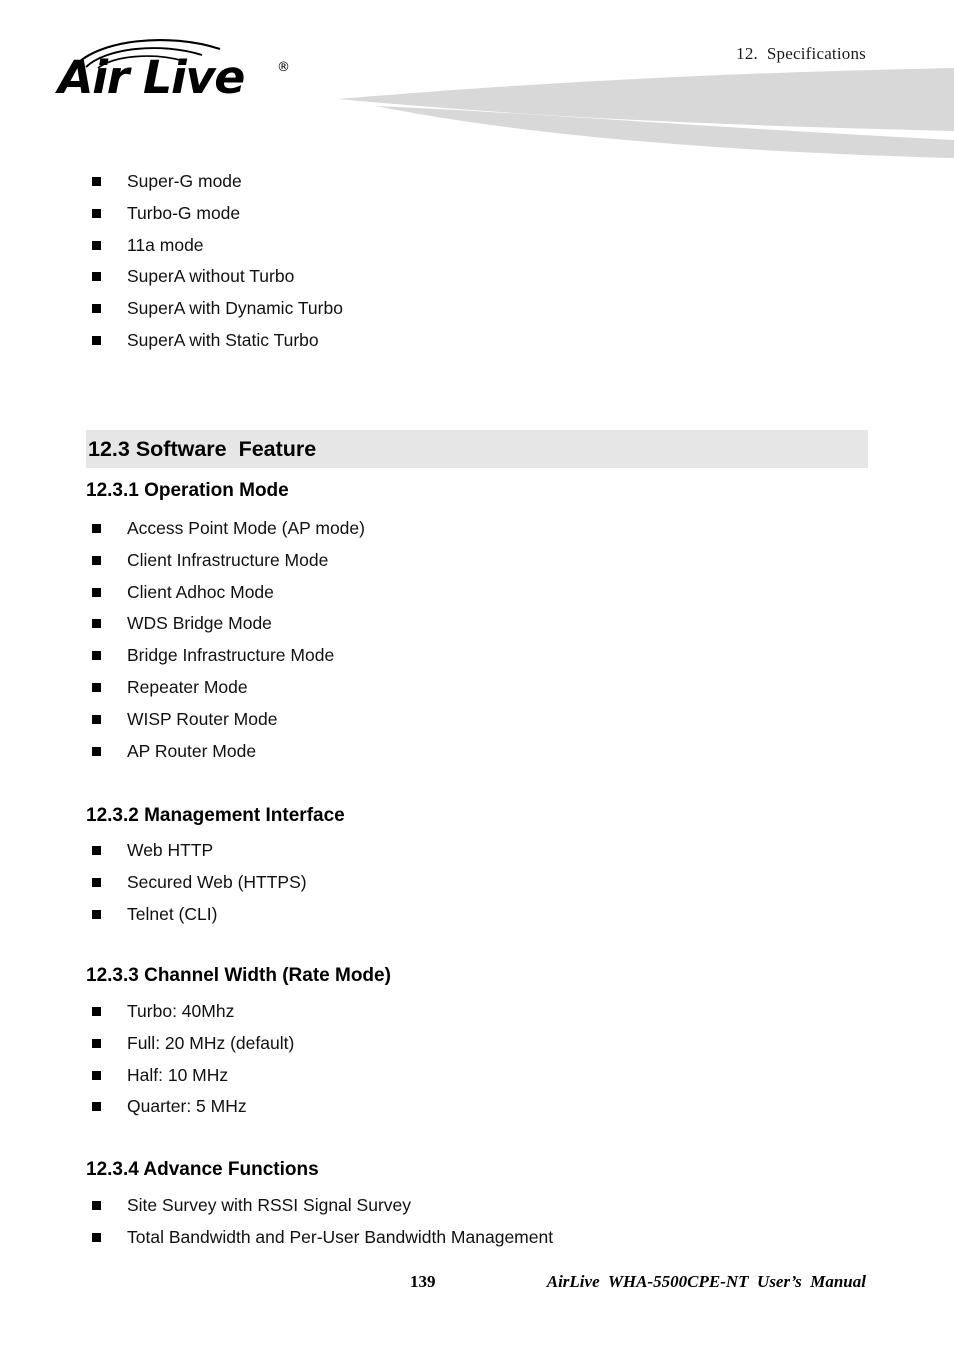 This screenshot has width=954, height=1350. What do you see at coordinates (476, 214) in the screenshot?
I see `list-item: Turbo-G mode` at bounding box center [476, 214].